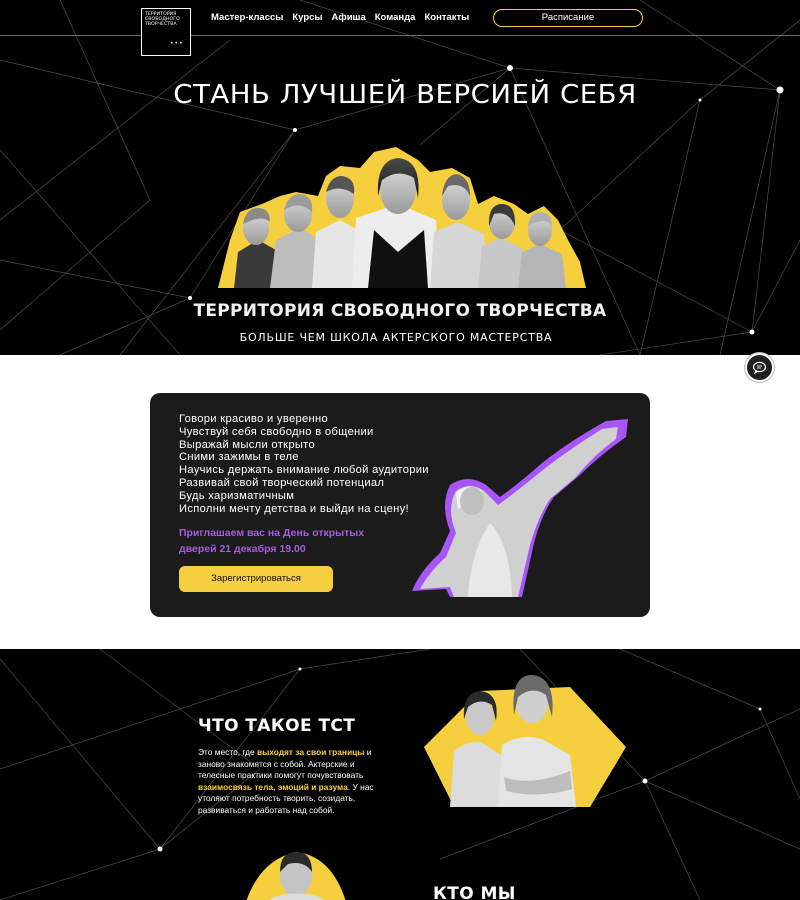 The image size is (800, 900). I want to click on about-text-part: Это место, где, so click(227, 752).